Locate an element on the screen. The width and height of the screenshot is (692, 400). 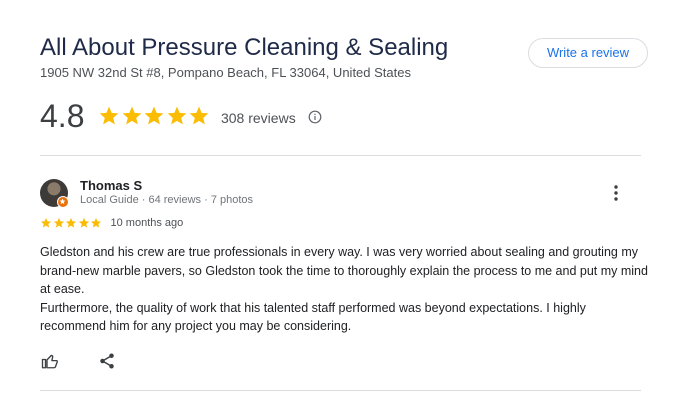
rating-stars is located at coordinates (154, 116).